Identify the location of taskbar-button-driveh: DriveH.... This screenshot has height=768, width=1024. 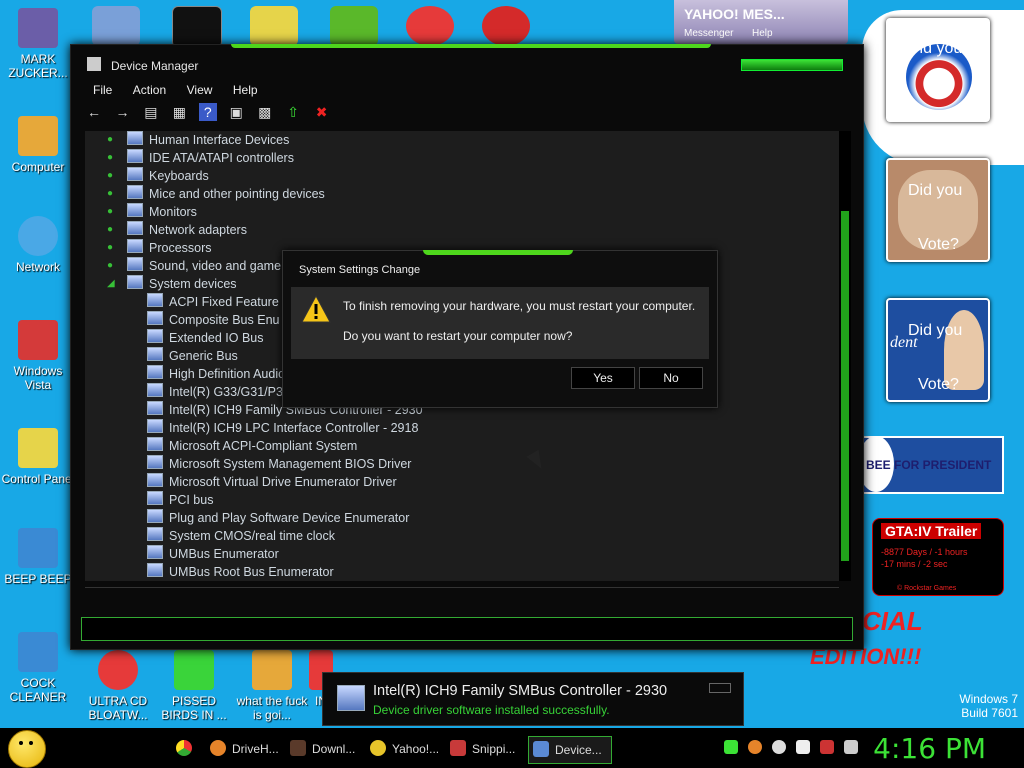
(244, 749).